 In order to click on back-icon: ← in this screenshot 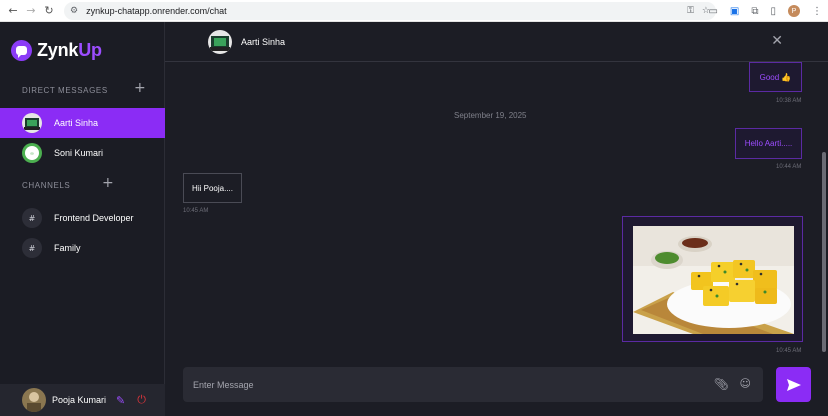, I will do `click(13, 11)`.